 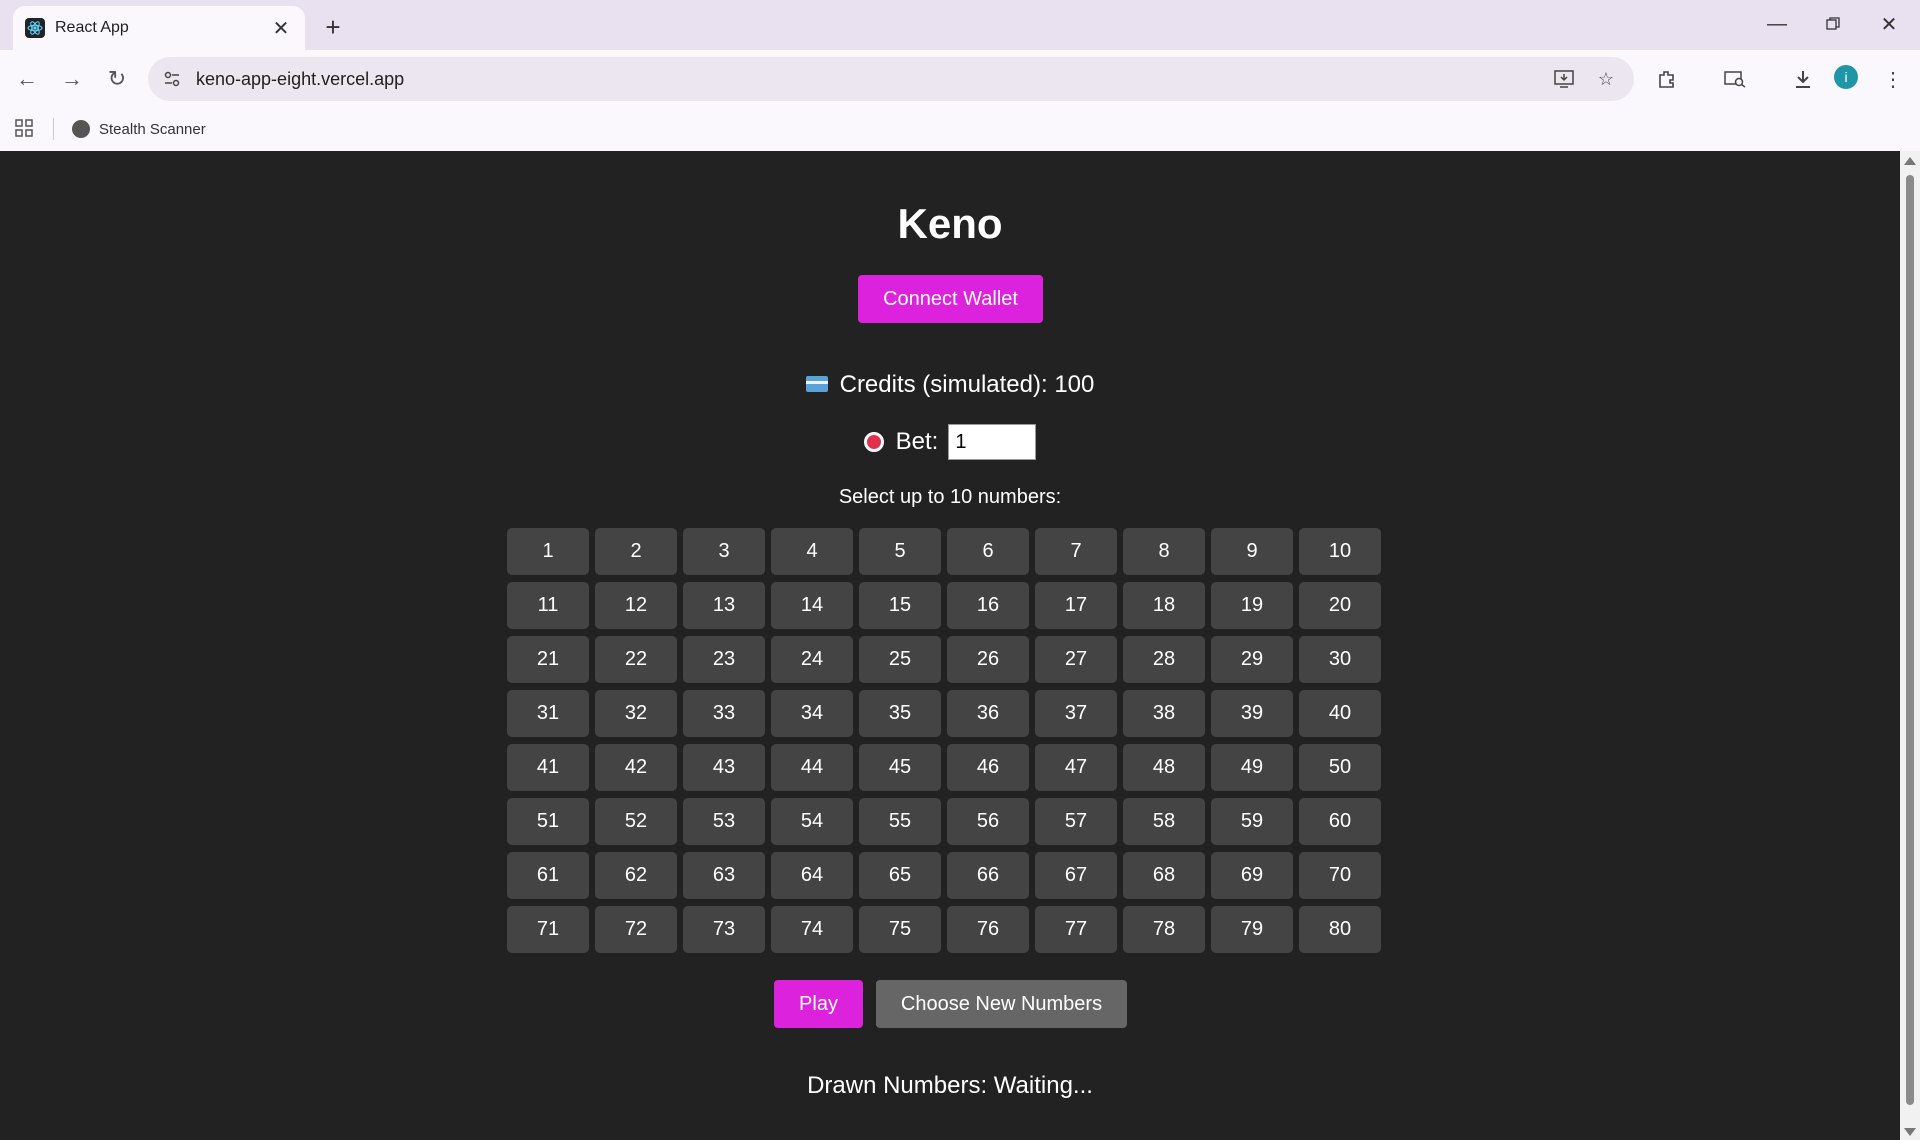 I want to click on number-tile: 22, so click(x=636, y=659).